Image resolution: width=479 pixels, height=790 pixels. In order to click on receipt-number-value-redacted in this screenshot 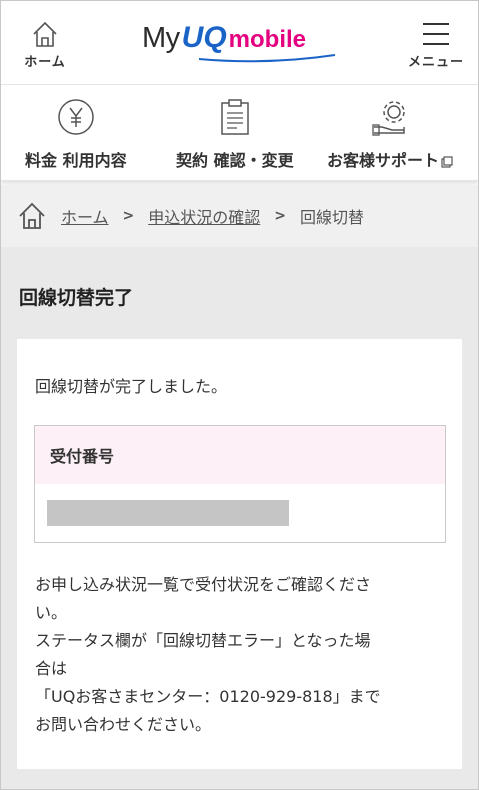, I will do `click(168, 513)`.